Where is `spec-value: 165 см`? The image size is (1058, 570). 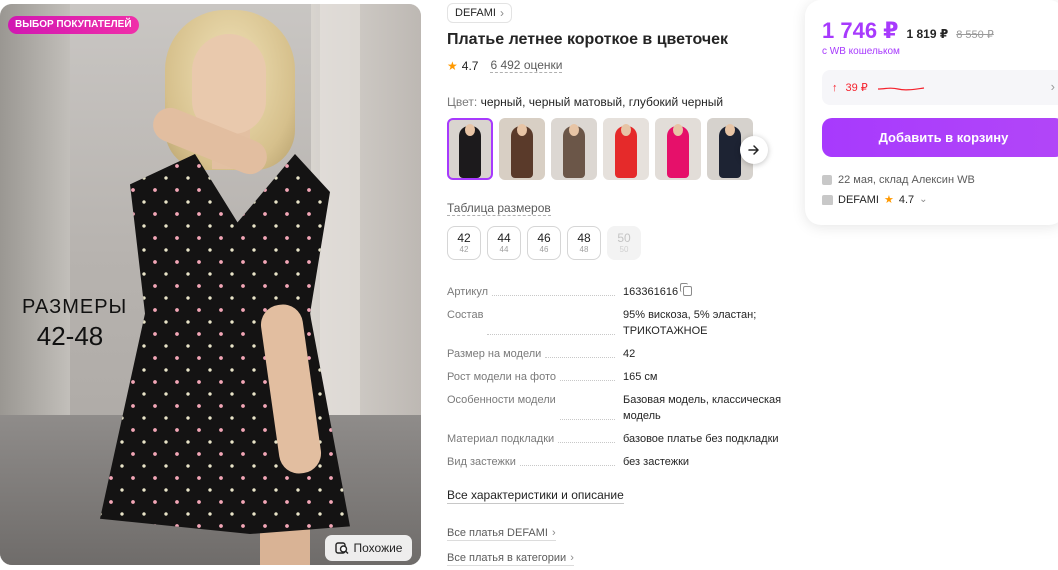
spec-value: 165 см is located at coordinates (640, 377).